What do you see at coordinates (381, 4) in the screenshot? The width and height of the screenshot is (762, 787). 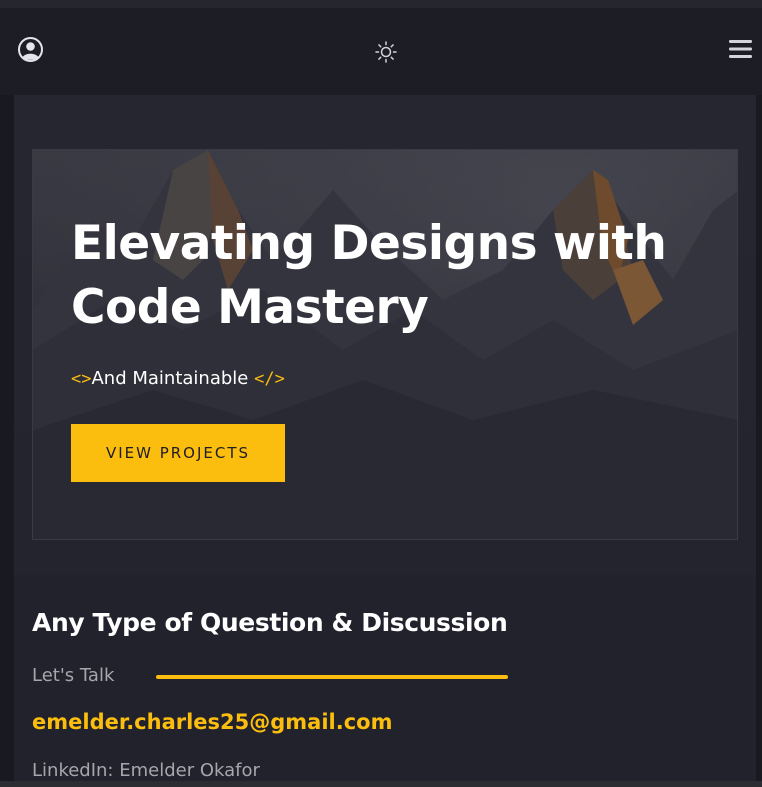 I see `top-strip` at bounding box center [381, 4].